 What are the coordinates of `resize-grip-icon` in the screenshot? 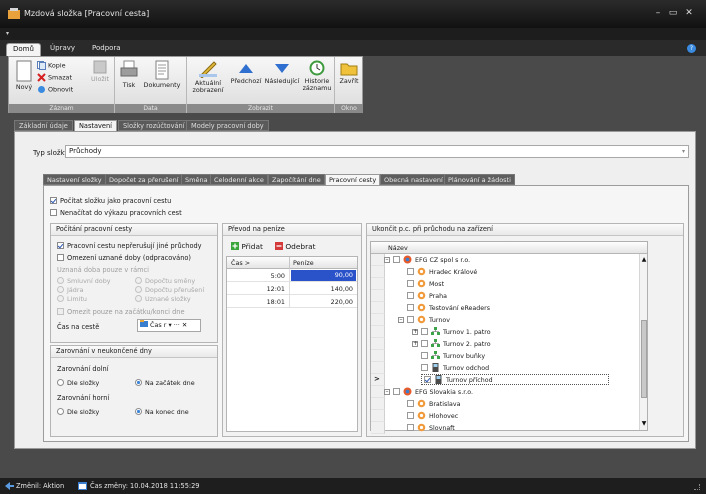 It's located at (697, 487).